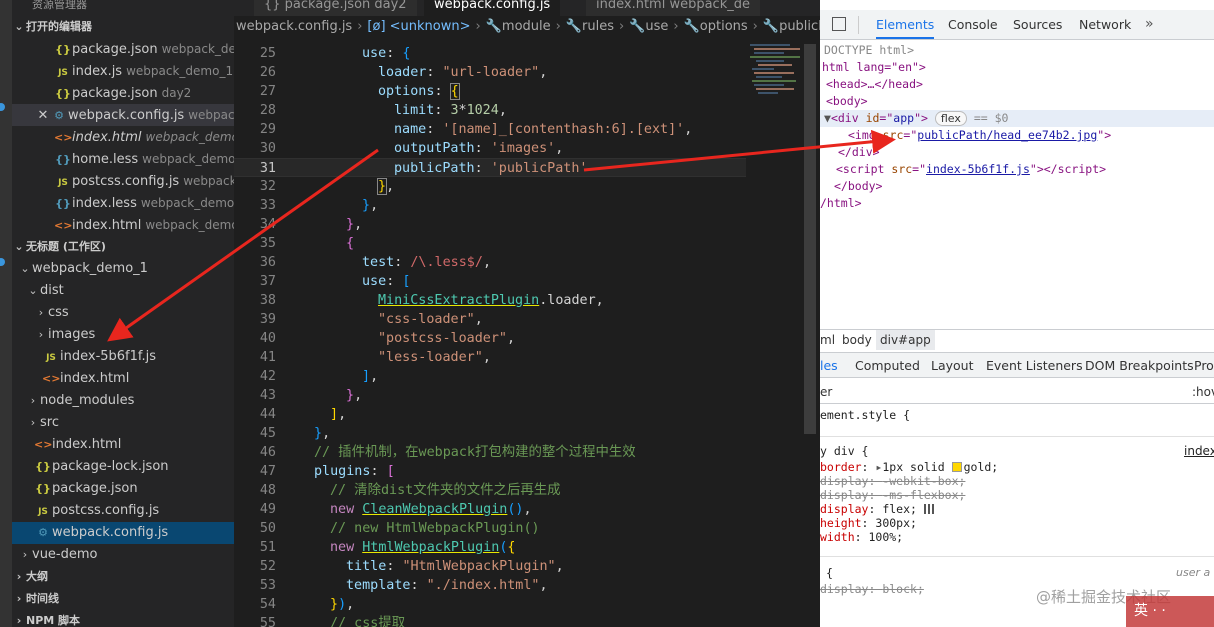 Image resolution: width=1214 pixels, height=627 pixels. What do you see at coordinates (598, 26) in the screenshot?
I see `breadcrumb-item: rules` at bounding box center [598, 26].